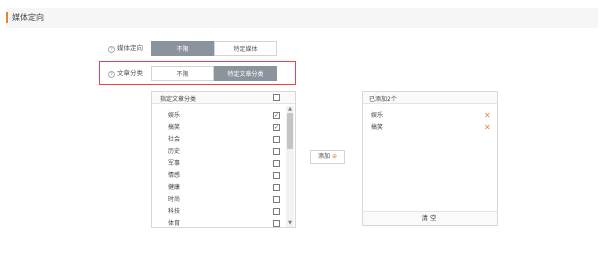 This screenshot has height=258, width=604. Describe the element at coordinates (182, 73) in the screenshot. I see `article-category-unlimited-button: 不限` at that location.